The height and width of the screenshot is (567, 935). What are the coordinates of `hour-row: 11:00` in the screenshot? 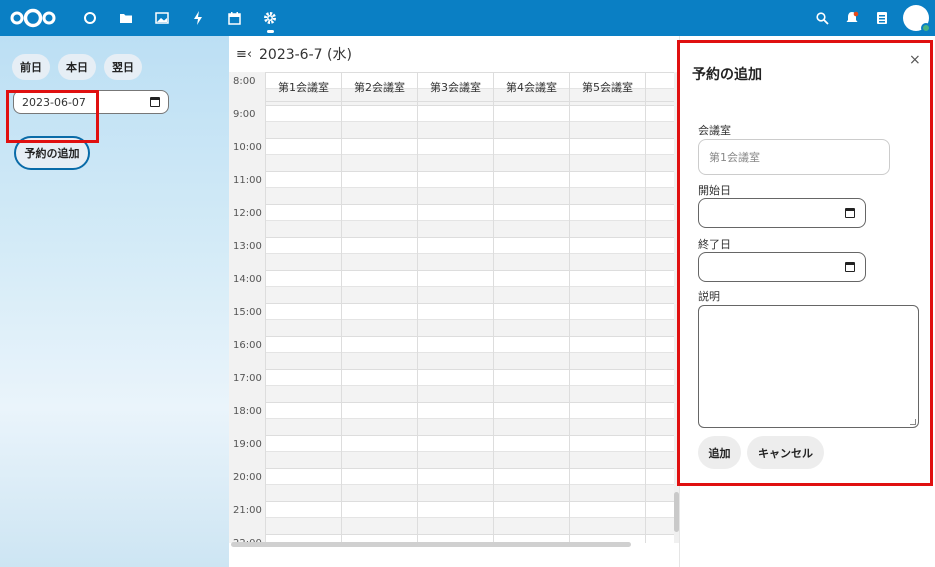 It's located at (451, 187).